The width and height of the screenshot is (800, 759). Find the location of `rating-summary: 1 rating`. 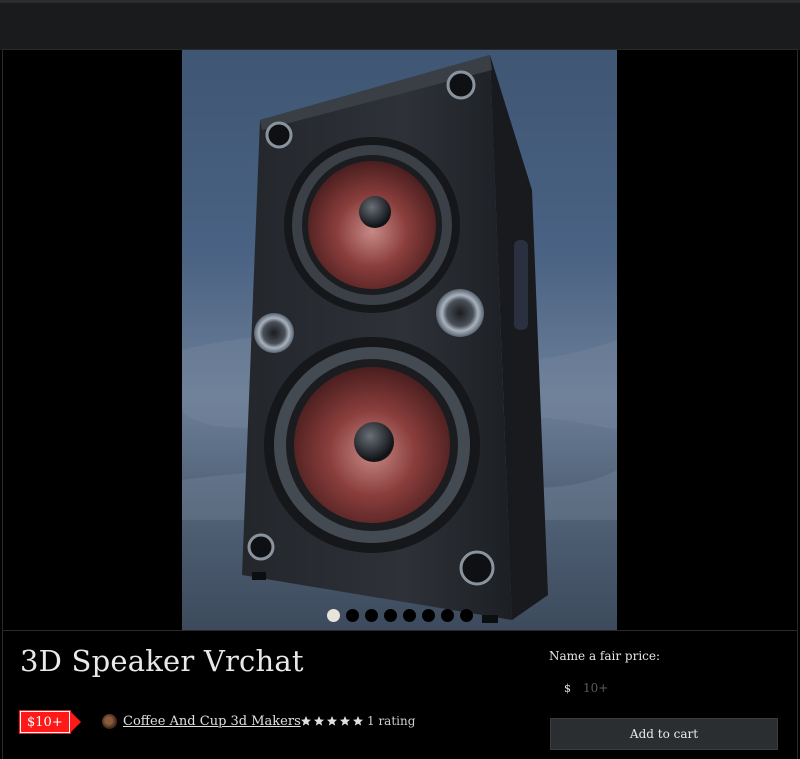

rating-summary: 1 rating is located at coordinates (357, 721).